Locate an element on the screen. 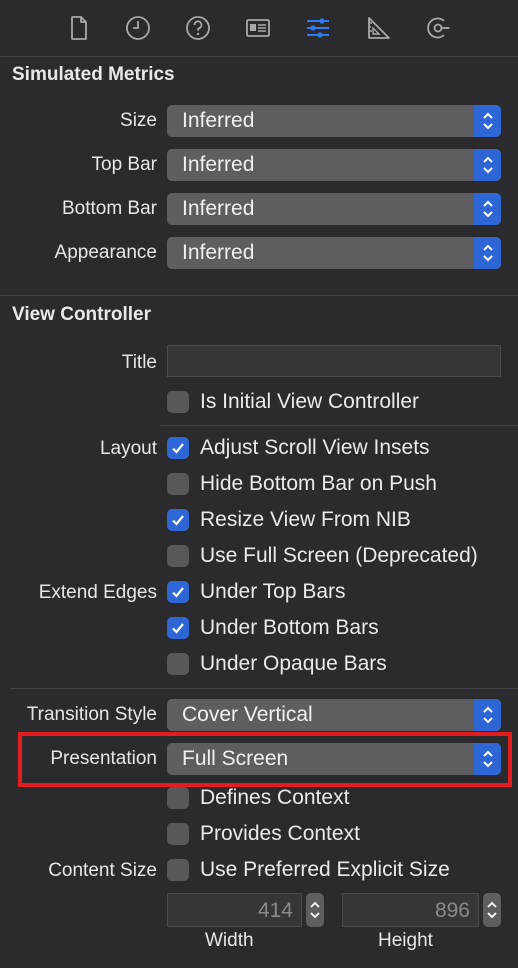 This screenshot has height=968, width=518. view-controller-title: View Controller is located at coordinates (82, 314).